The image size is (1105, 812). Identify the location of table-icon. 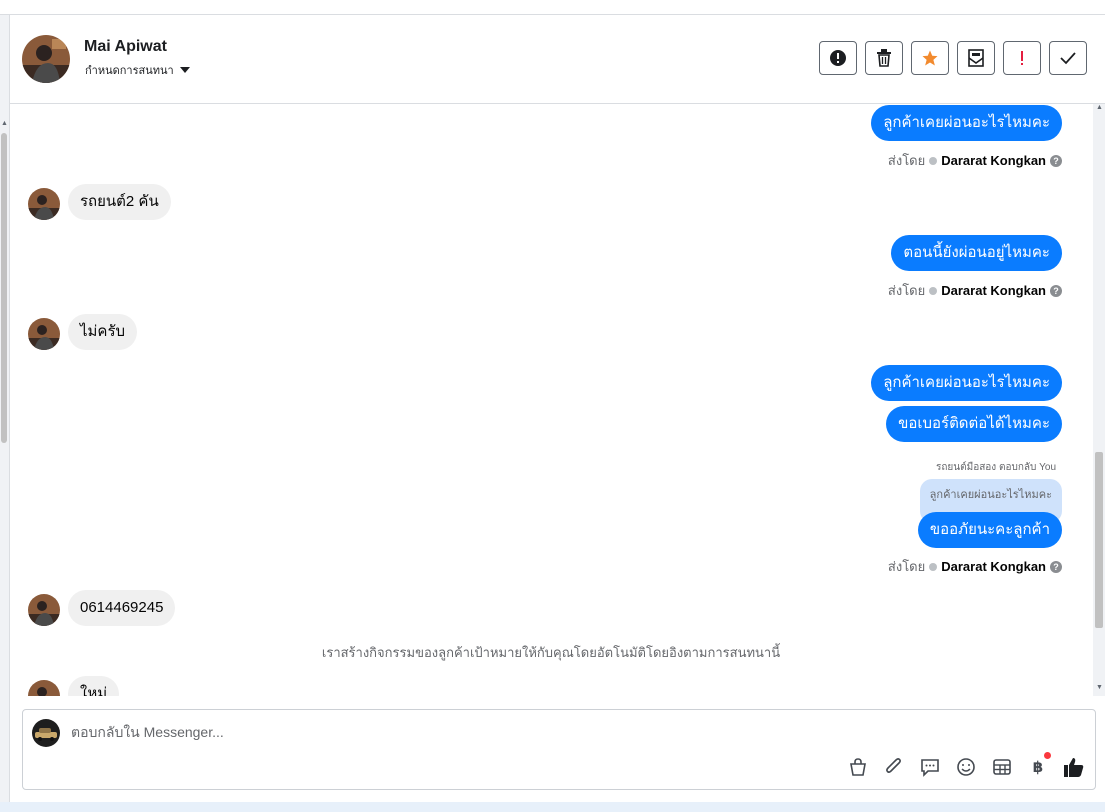
(1002, 767).